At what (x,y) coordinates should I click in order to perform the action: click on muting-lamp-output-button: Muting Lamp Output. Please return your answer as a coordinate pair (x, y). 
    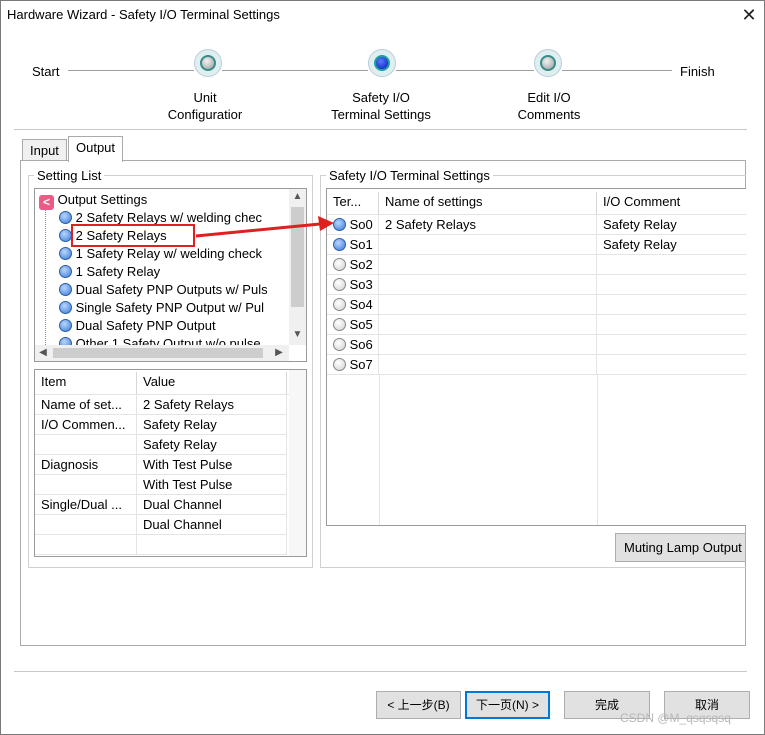
    Looking at the image, I should click on (680, 547).